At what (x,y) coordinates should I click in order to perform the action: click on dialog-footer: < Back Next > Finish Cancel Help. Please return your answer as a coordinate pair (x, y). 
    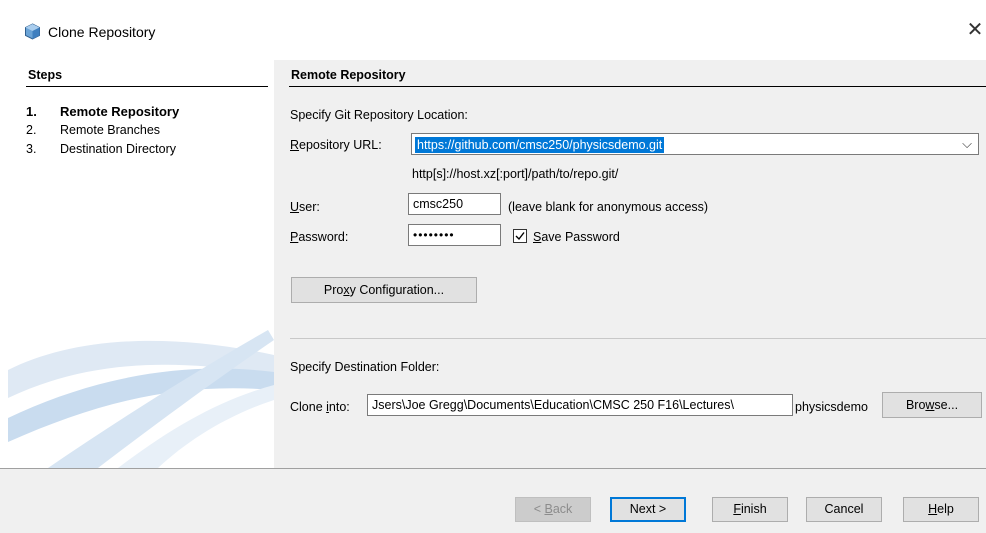
    Looking at the image, I should click on (493, 501).